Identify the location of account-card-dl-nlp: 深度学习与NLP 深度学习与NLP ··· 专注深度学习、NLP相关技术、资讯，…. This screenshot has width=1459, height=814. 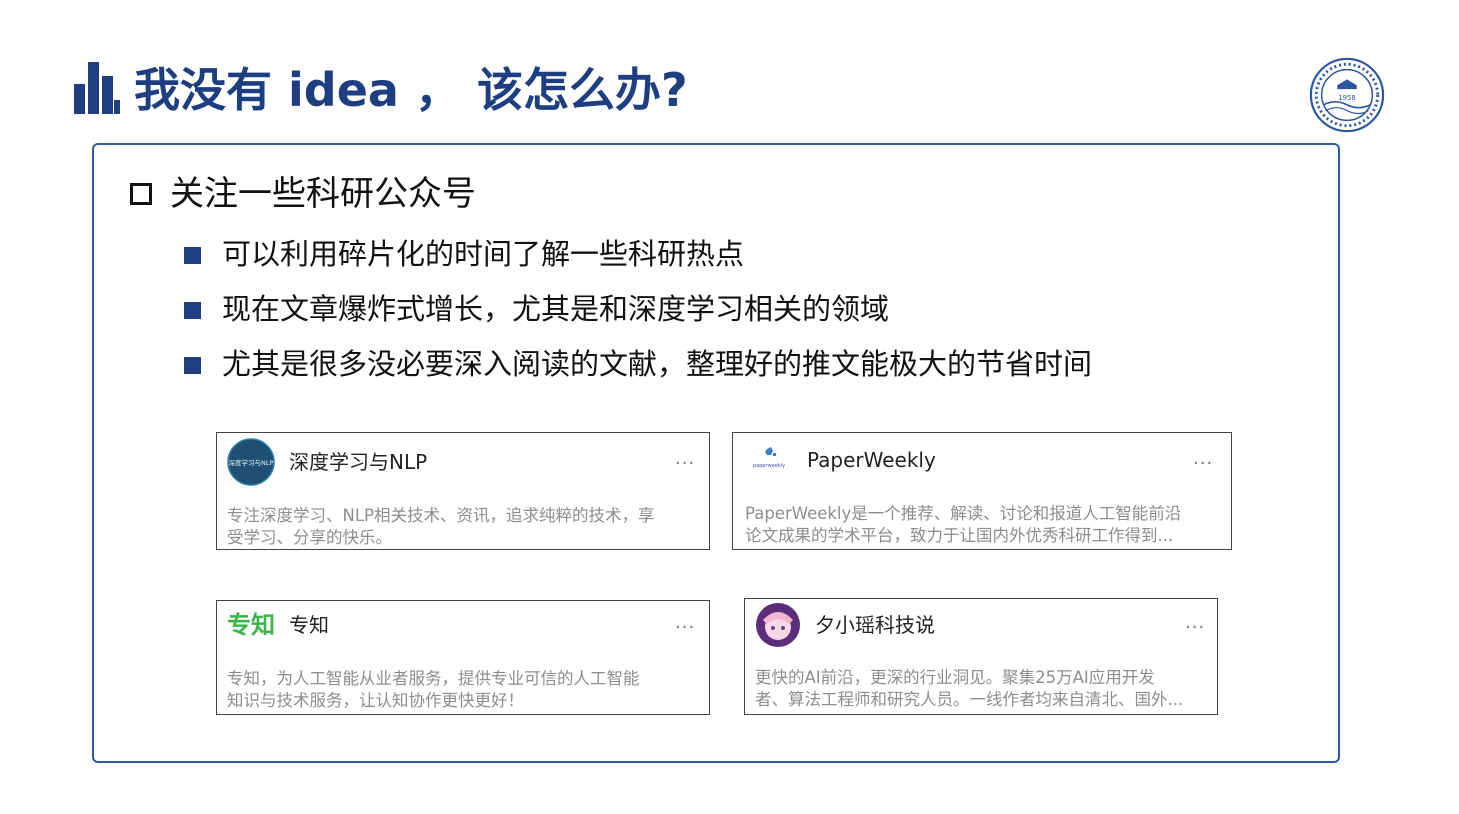
(463, 491).